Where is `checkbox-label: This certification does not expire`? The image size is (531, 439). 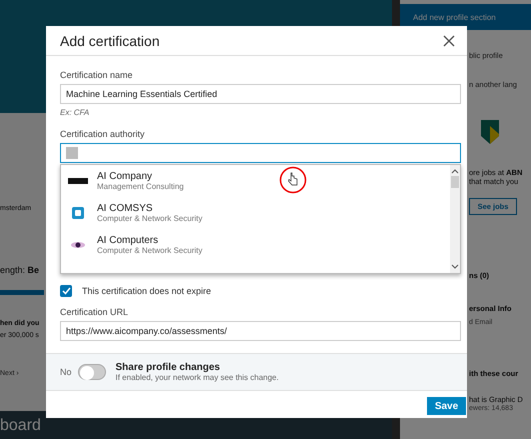
checkbox-label: This certification does not expire is located at coordinates (147, 291).